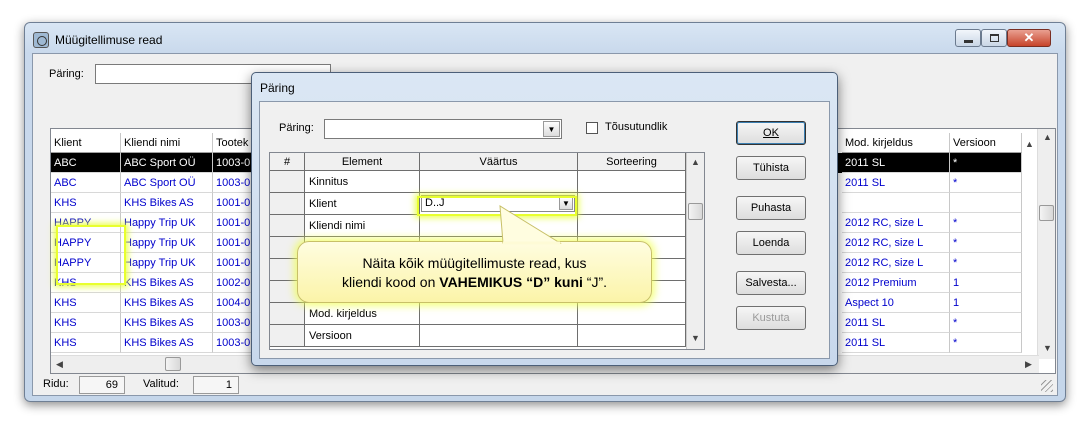  I want to click on criteria-value-select: D..J ▼, so click(498, 203).